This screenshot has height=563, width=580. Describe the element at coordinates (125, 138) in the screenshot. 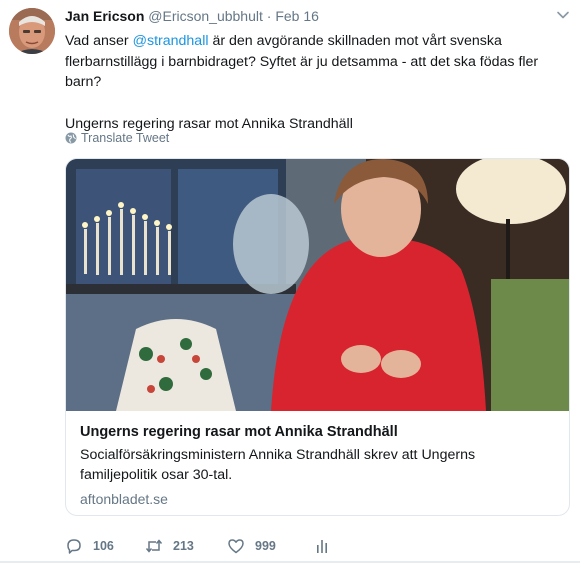

I see `translate-label: Translate Tweet` at that location.